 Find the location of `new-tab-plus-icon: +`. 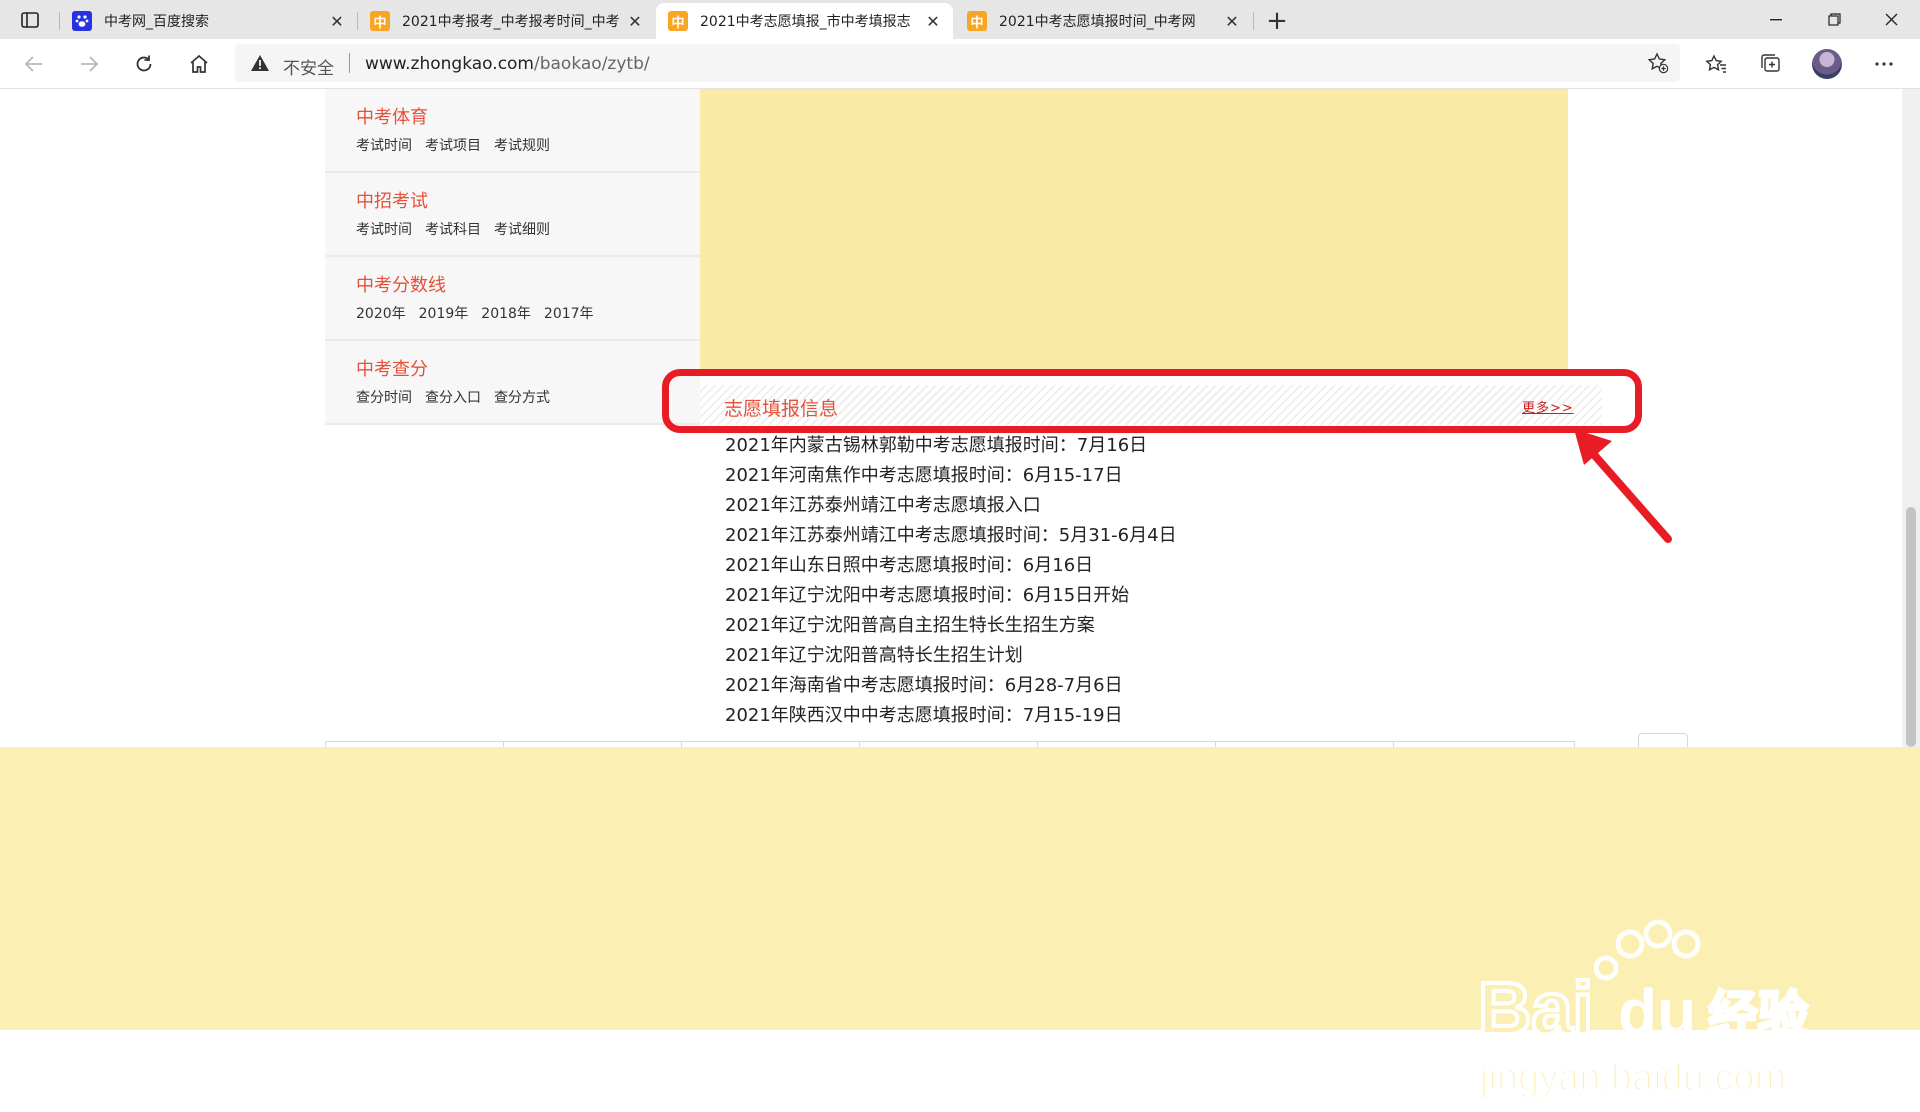

new-tab-plus-icon: + is located at coordinates (1277, 21).